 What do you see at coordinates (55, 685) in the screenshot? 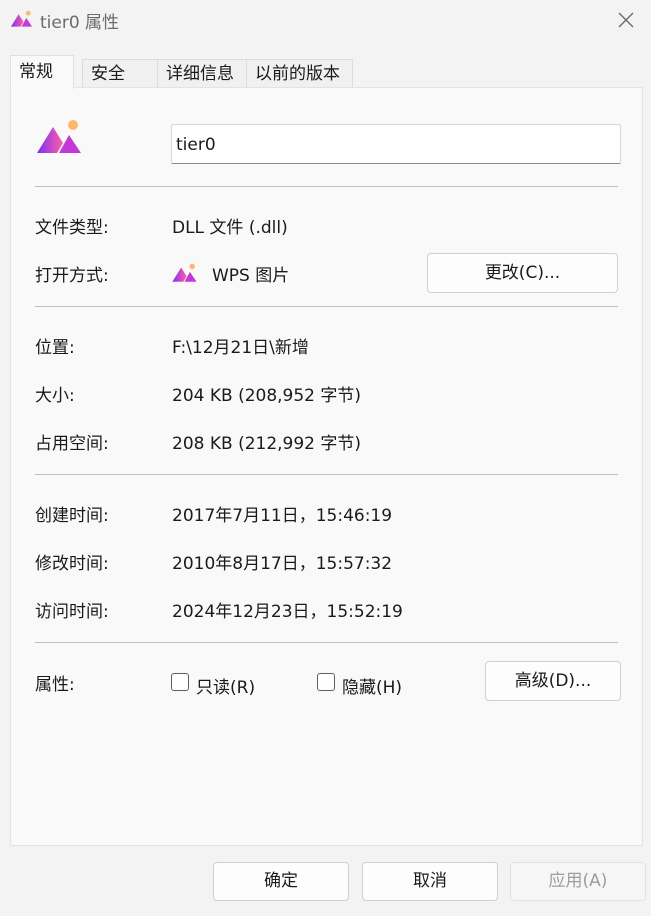
I see `attributes-label: 属性:` at bounding box center [55, 685].